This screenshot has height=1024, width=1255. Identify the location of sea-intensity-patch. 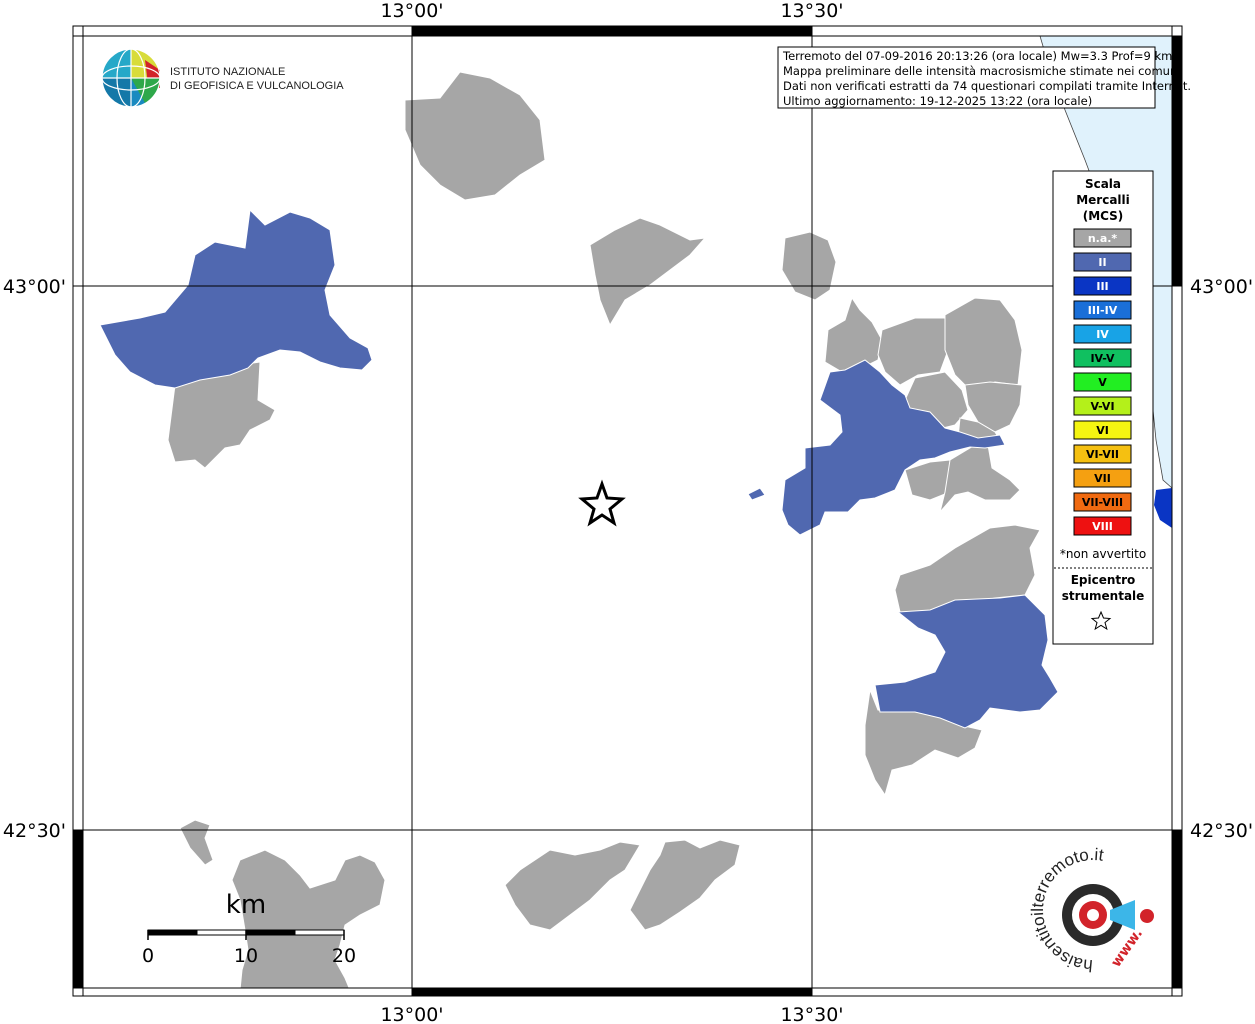
(1163, 508).